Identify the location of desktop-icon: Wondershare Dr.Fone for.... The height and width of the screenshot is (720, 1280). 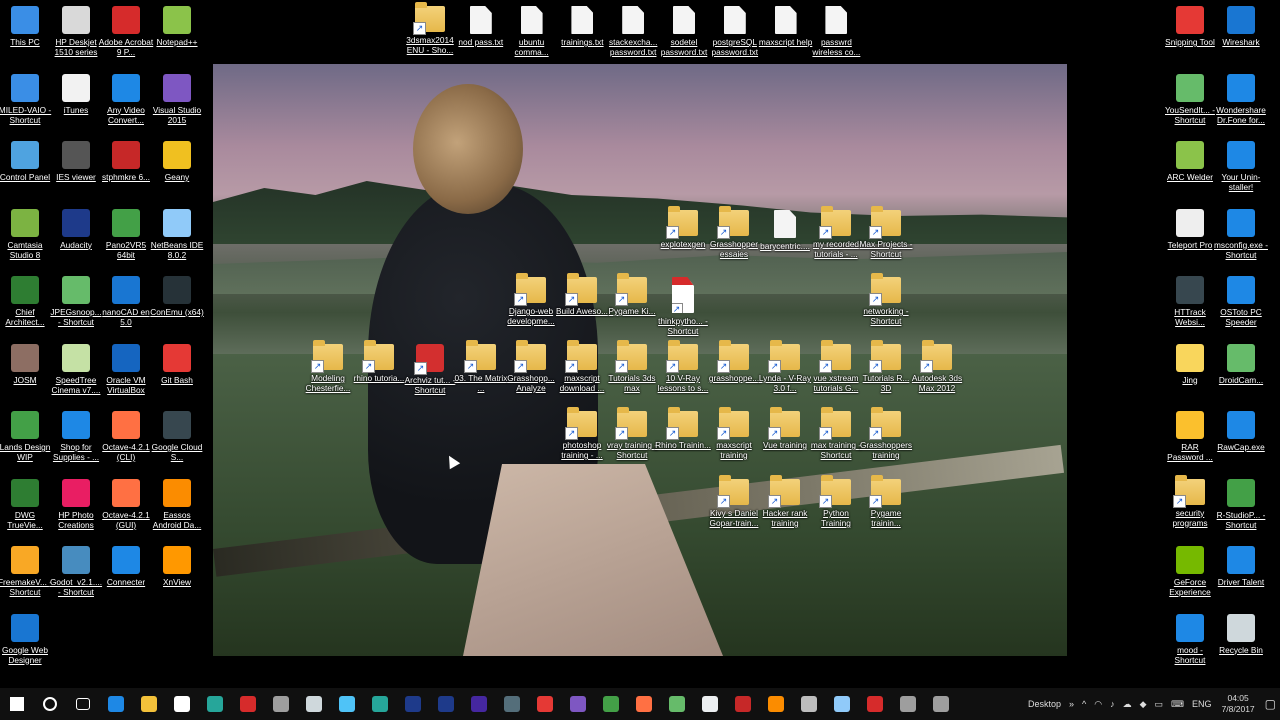
(1241, 99).